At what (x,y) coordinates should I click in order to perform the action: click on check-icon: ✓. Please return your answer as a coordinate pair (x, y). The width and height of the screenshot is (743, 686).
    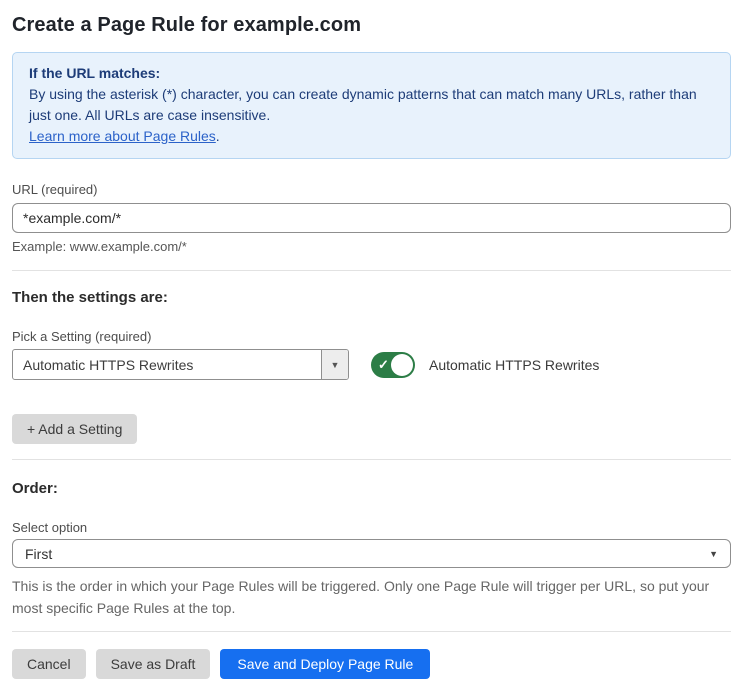
    Looking at the image, I should click on (383, 364).